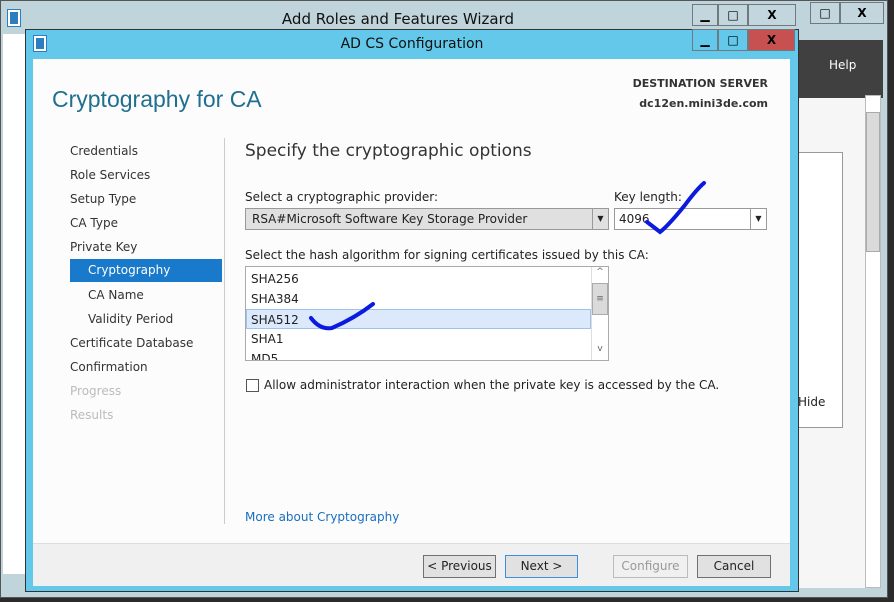  What do you see at coordinates (507, 256) in the screenshot?
I see `annotation-marks` at bounding box center [507, 256].